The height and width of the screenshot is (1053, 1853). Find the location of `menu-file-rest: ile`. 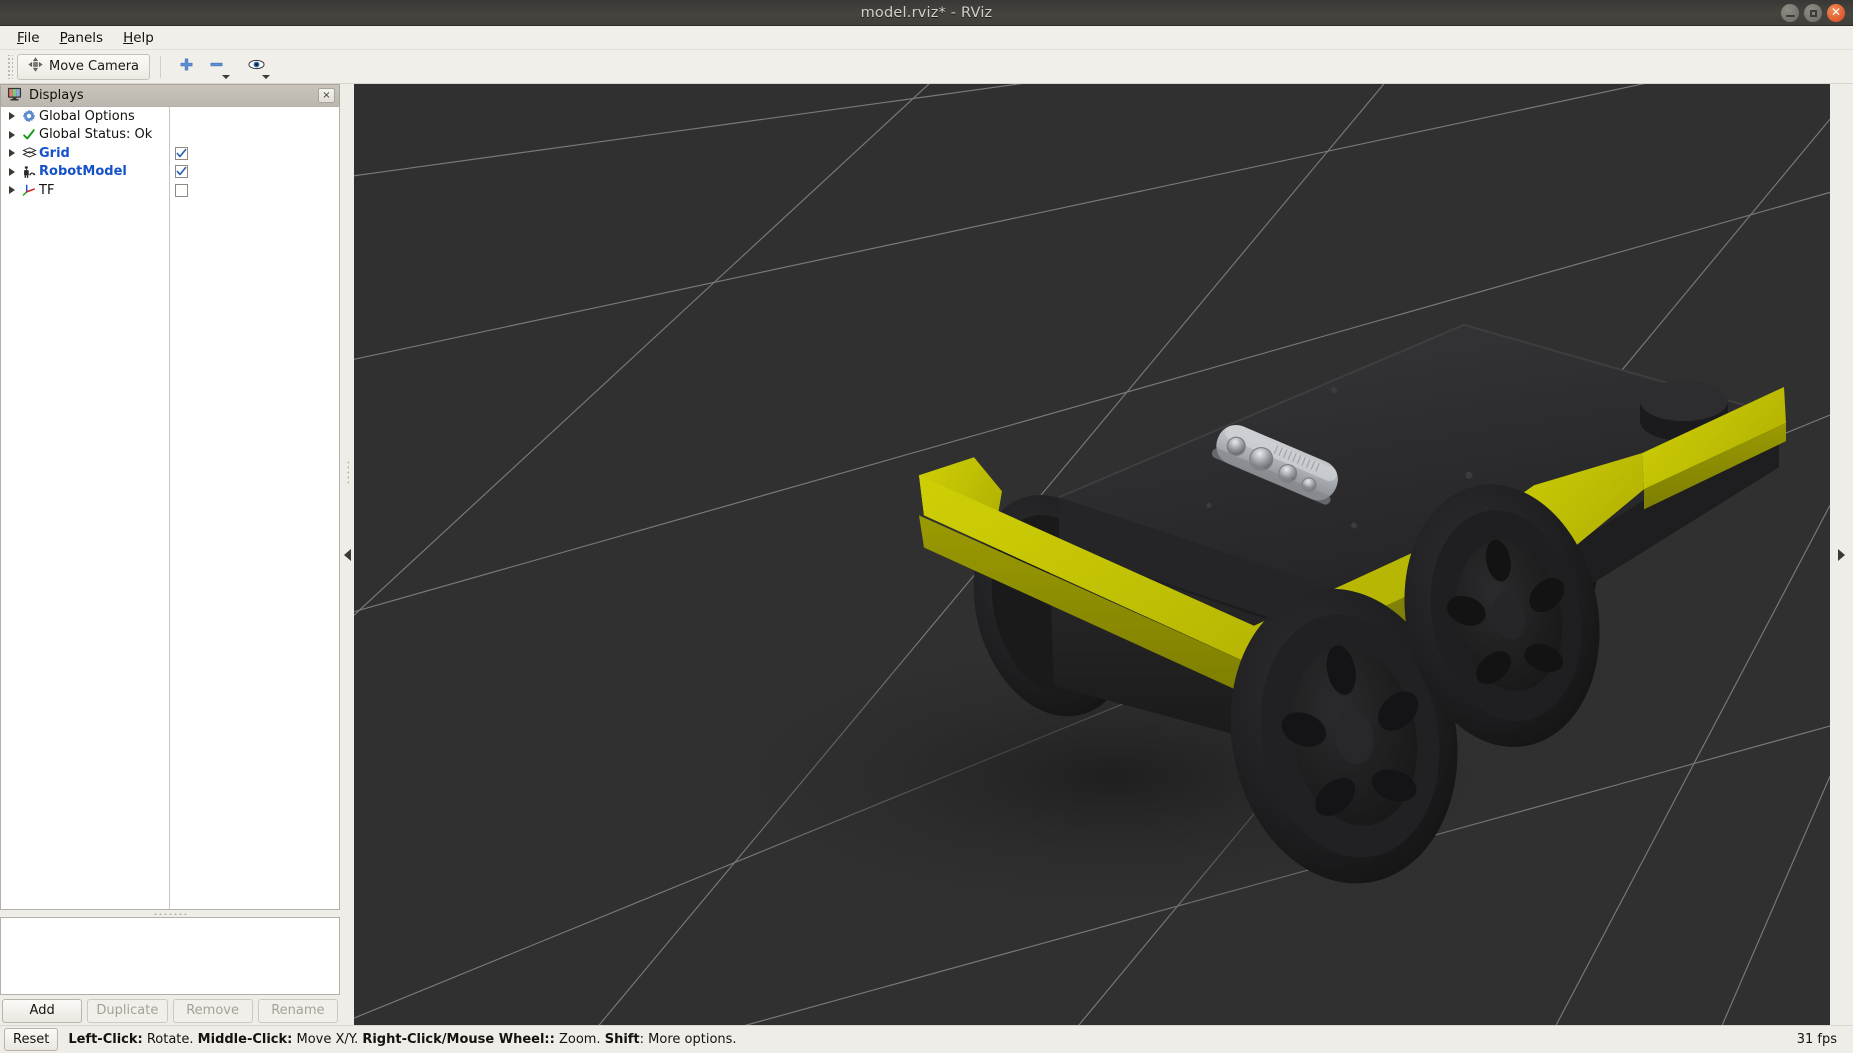

menu-file-rest: ile is located at coordinates (31, 37).